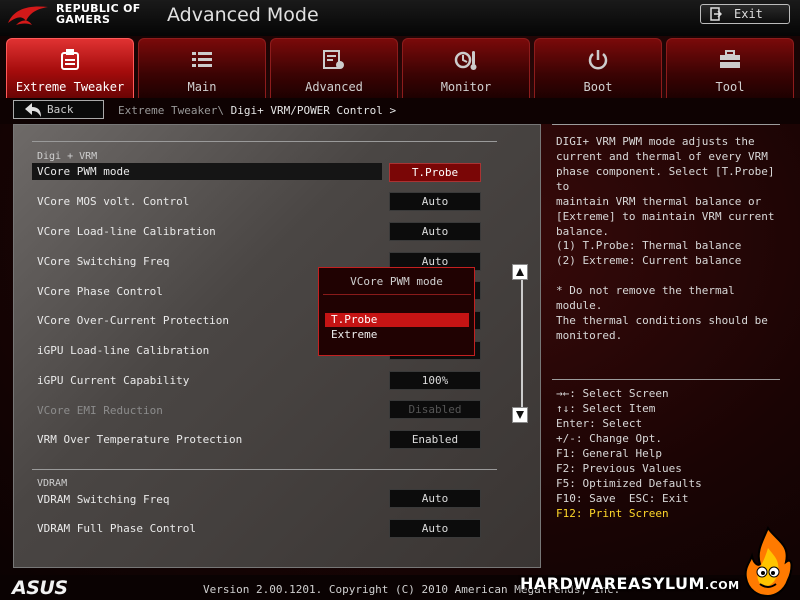 Image resolution: width=800 pixels, height=600 pixels. I want to click on monitor-icon, so click(465, 60).